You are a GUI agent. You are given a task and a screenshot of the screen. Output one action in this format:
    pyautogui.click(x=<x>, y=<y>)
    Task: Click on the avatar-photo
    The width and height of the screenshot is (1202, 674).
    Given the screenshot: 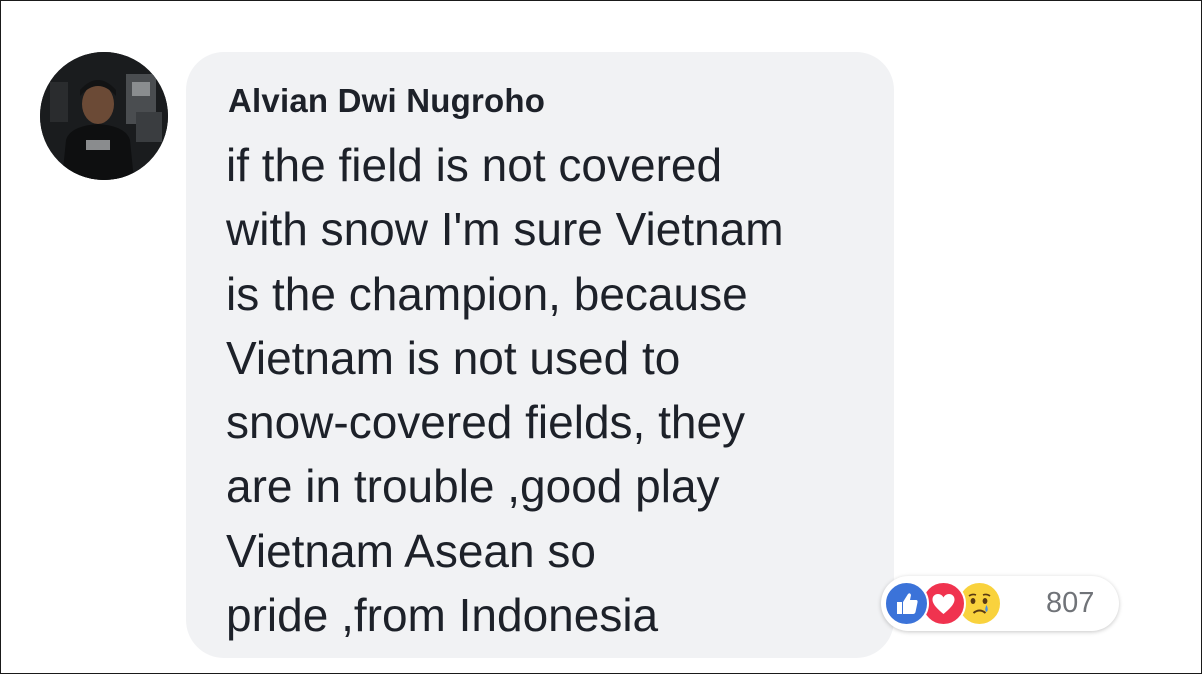 What is the action you would take?
    pyautogui.click(x=104, y=116)
    